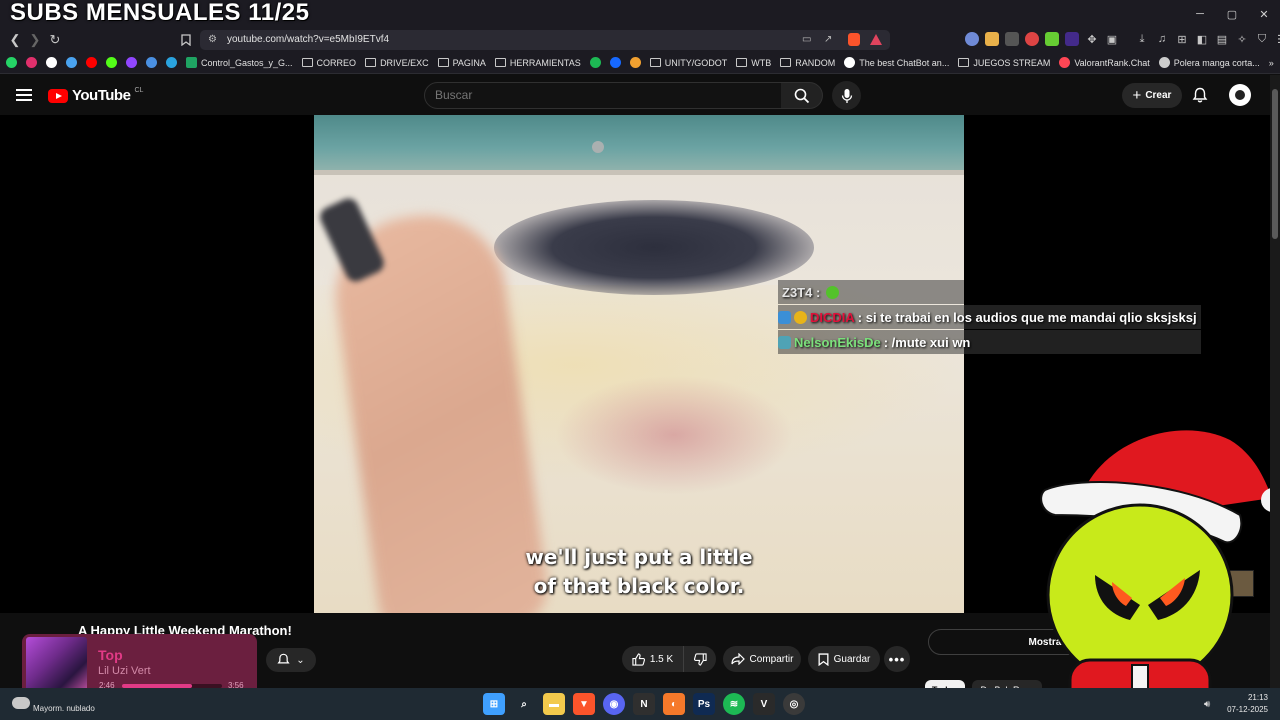 This screenshot has height=720, width=1280. I want to click on screenshot-icon: ▣, so click(1112, 39).